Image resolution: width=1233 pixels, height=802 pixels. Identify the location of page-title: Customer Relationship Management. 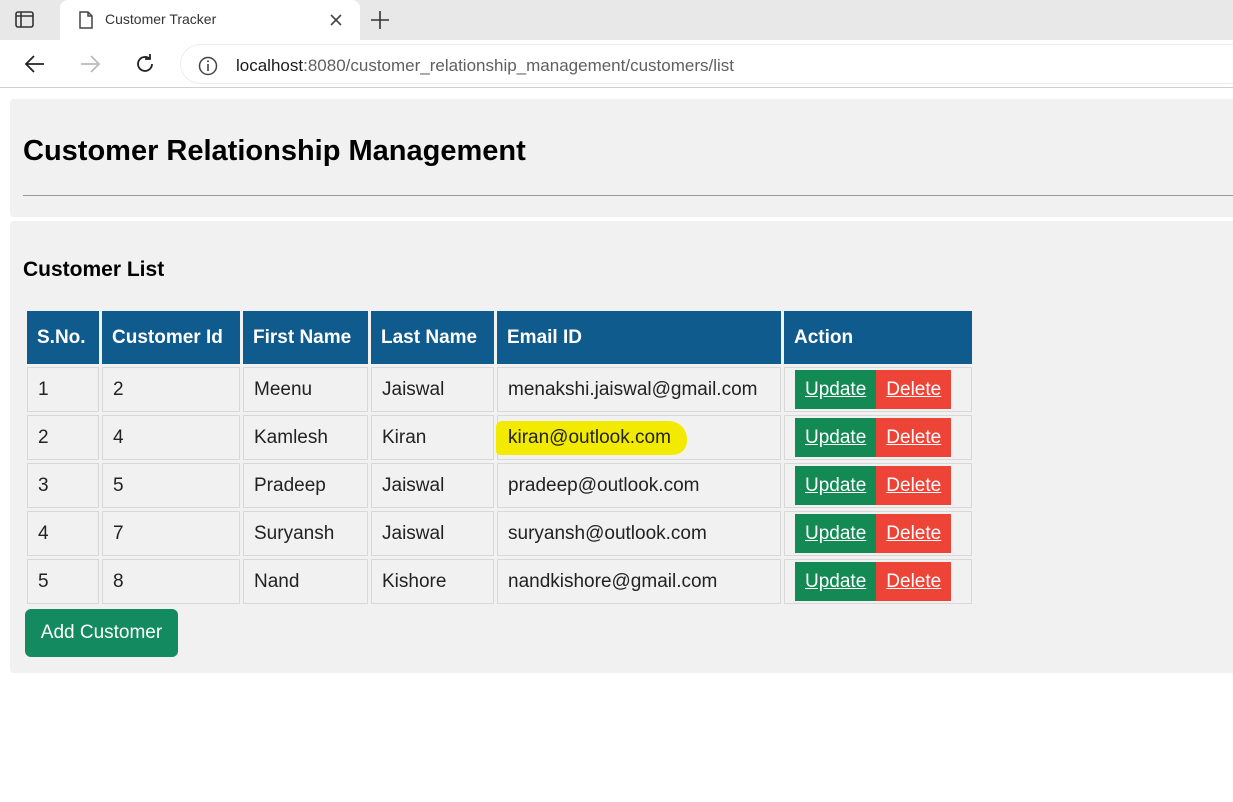
(274, 151).